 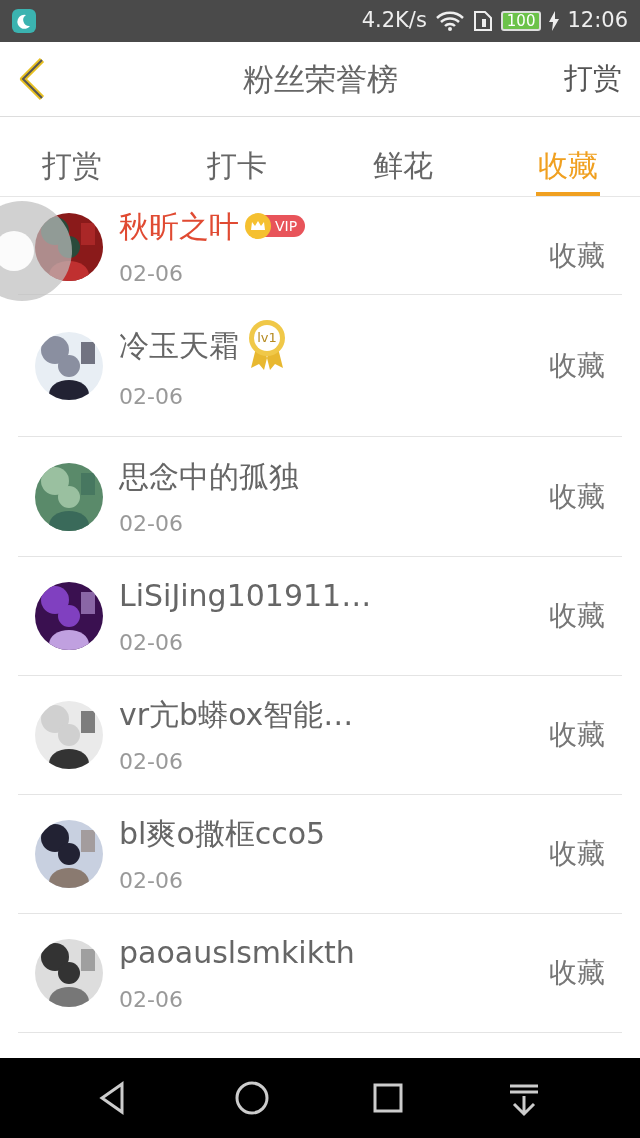 What do you see at coordinates (258, 226) in the screenshot?
I see `crown-icon` at bounding box center [258, 226].